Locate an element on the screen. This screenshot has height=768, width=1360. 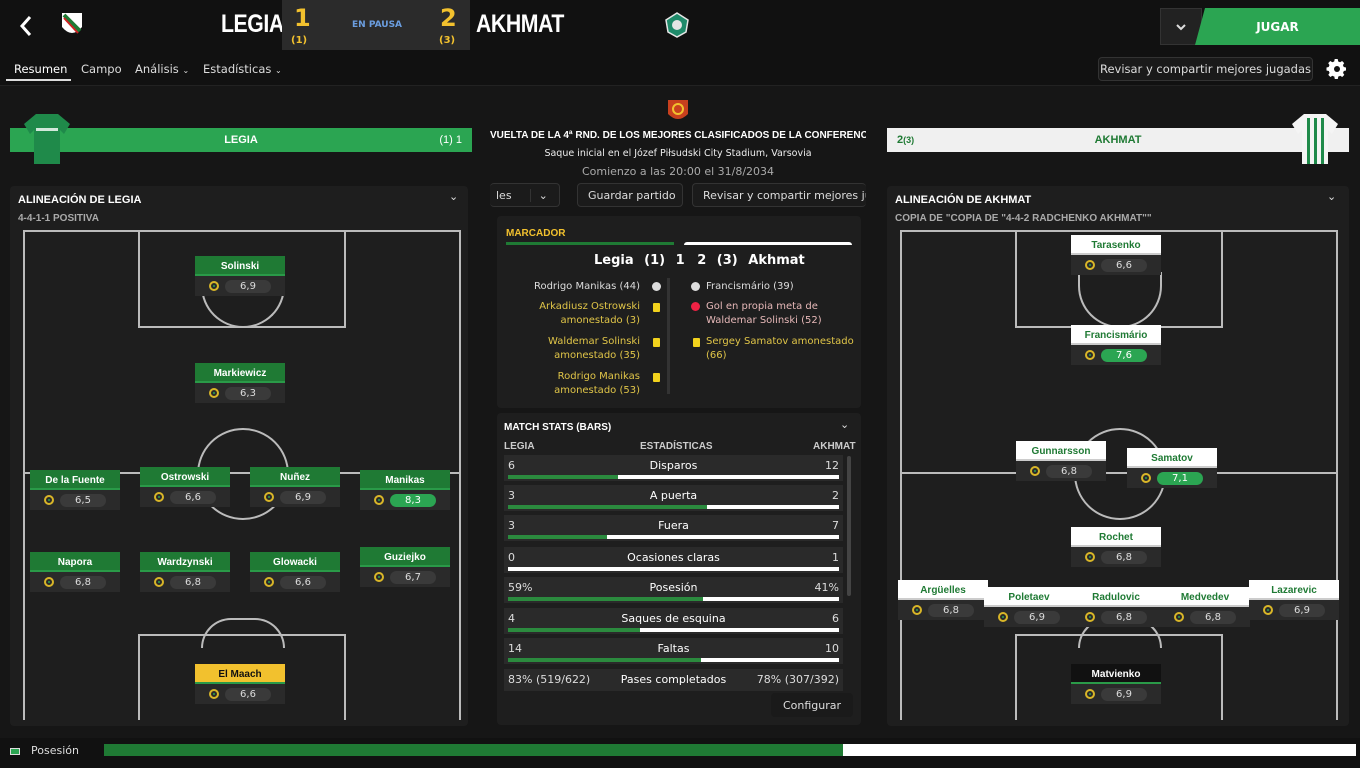
tab-analisis: Análisis ⌄ is located at coordinates (162, 69).